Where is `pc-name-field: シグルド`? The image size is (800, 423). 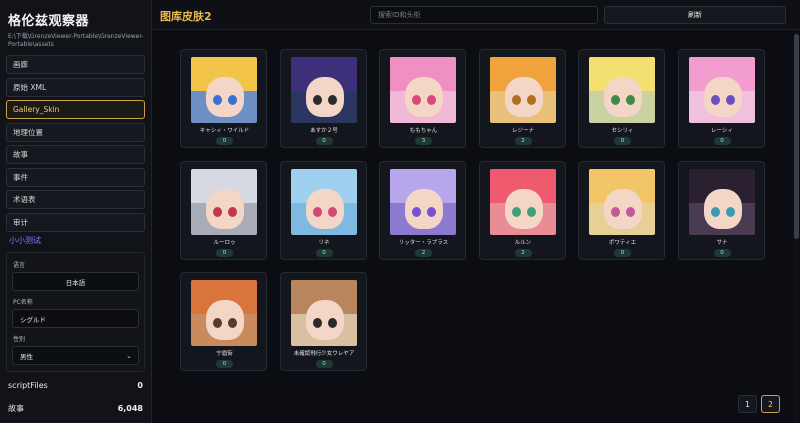
pc-name-field: シグルド is located at coordinates (75, 318).